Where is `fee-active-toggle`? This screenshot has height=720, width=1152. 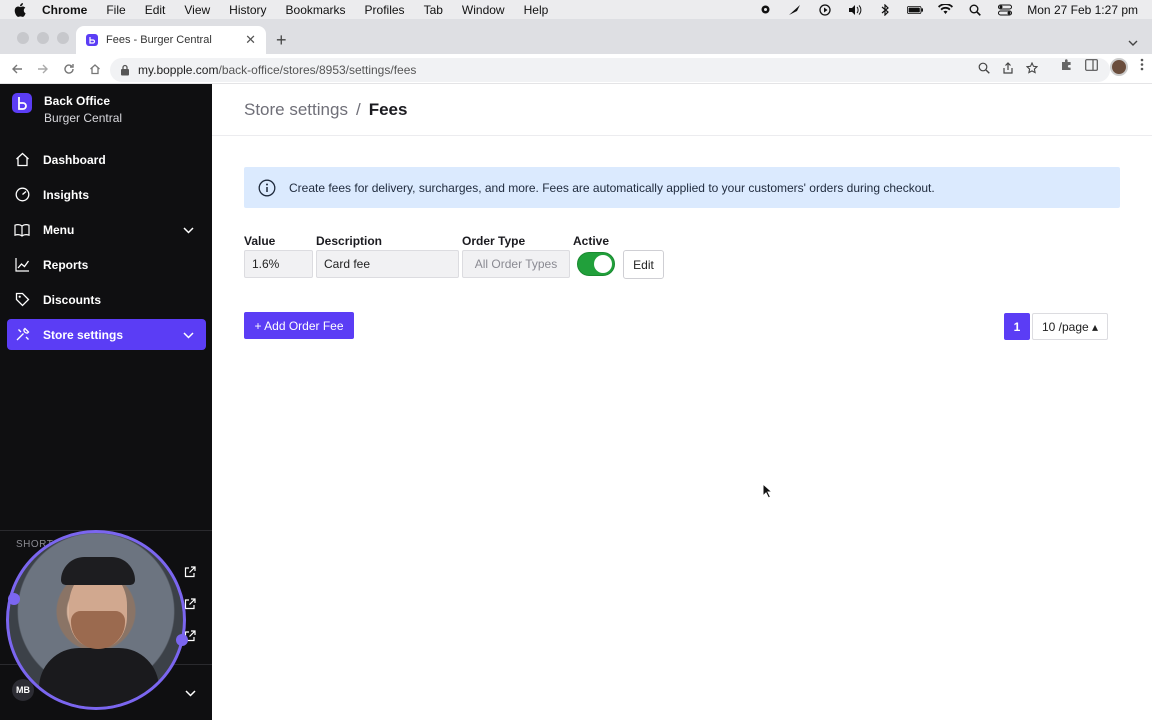 fee-active-toggle is located at coordinates (596, 264).